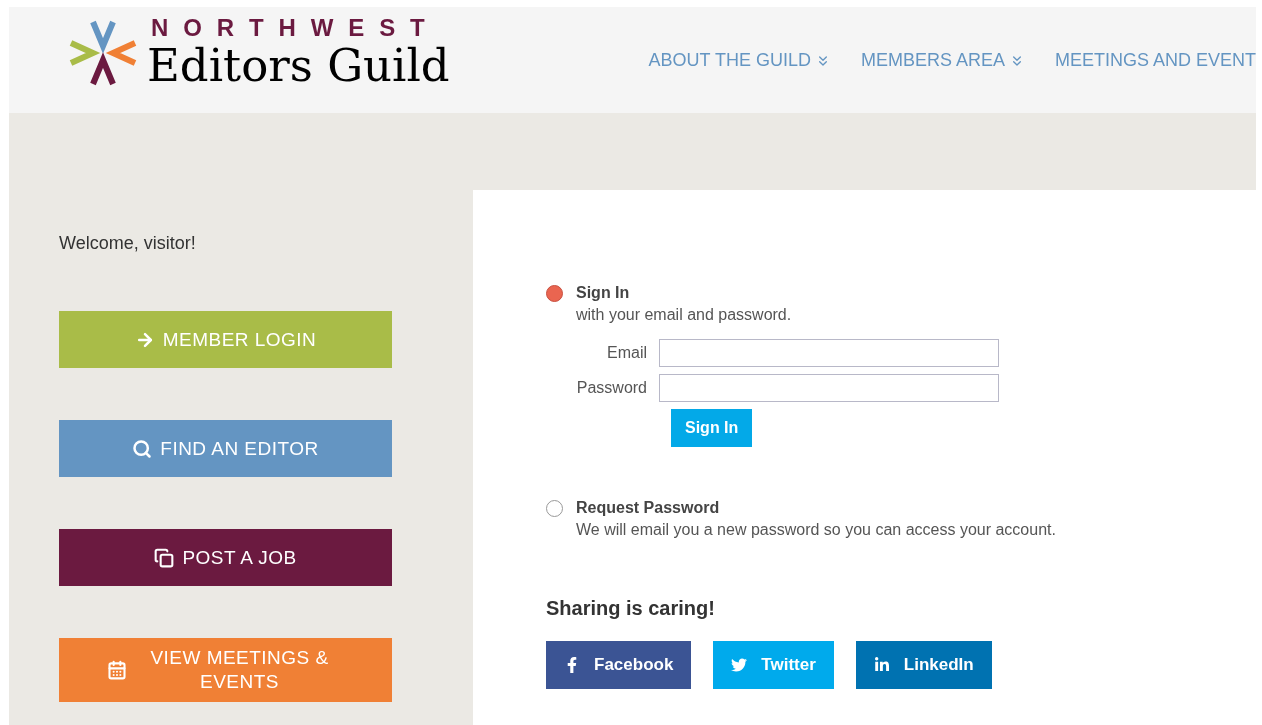 This screenshot has width=1262, height=725. I want to click on documents-icon, so click(164, 557).